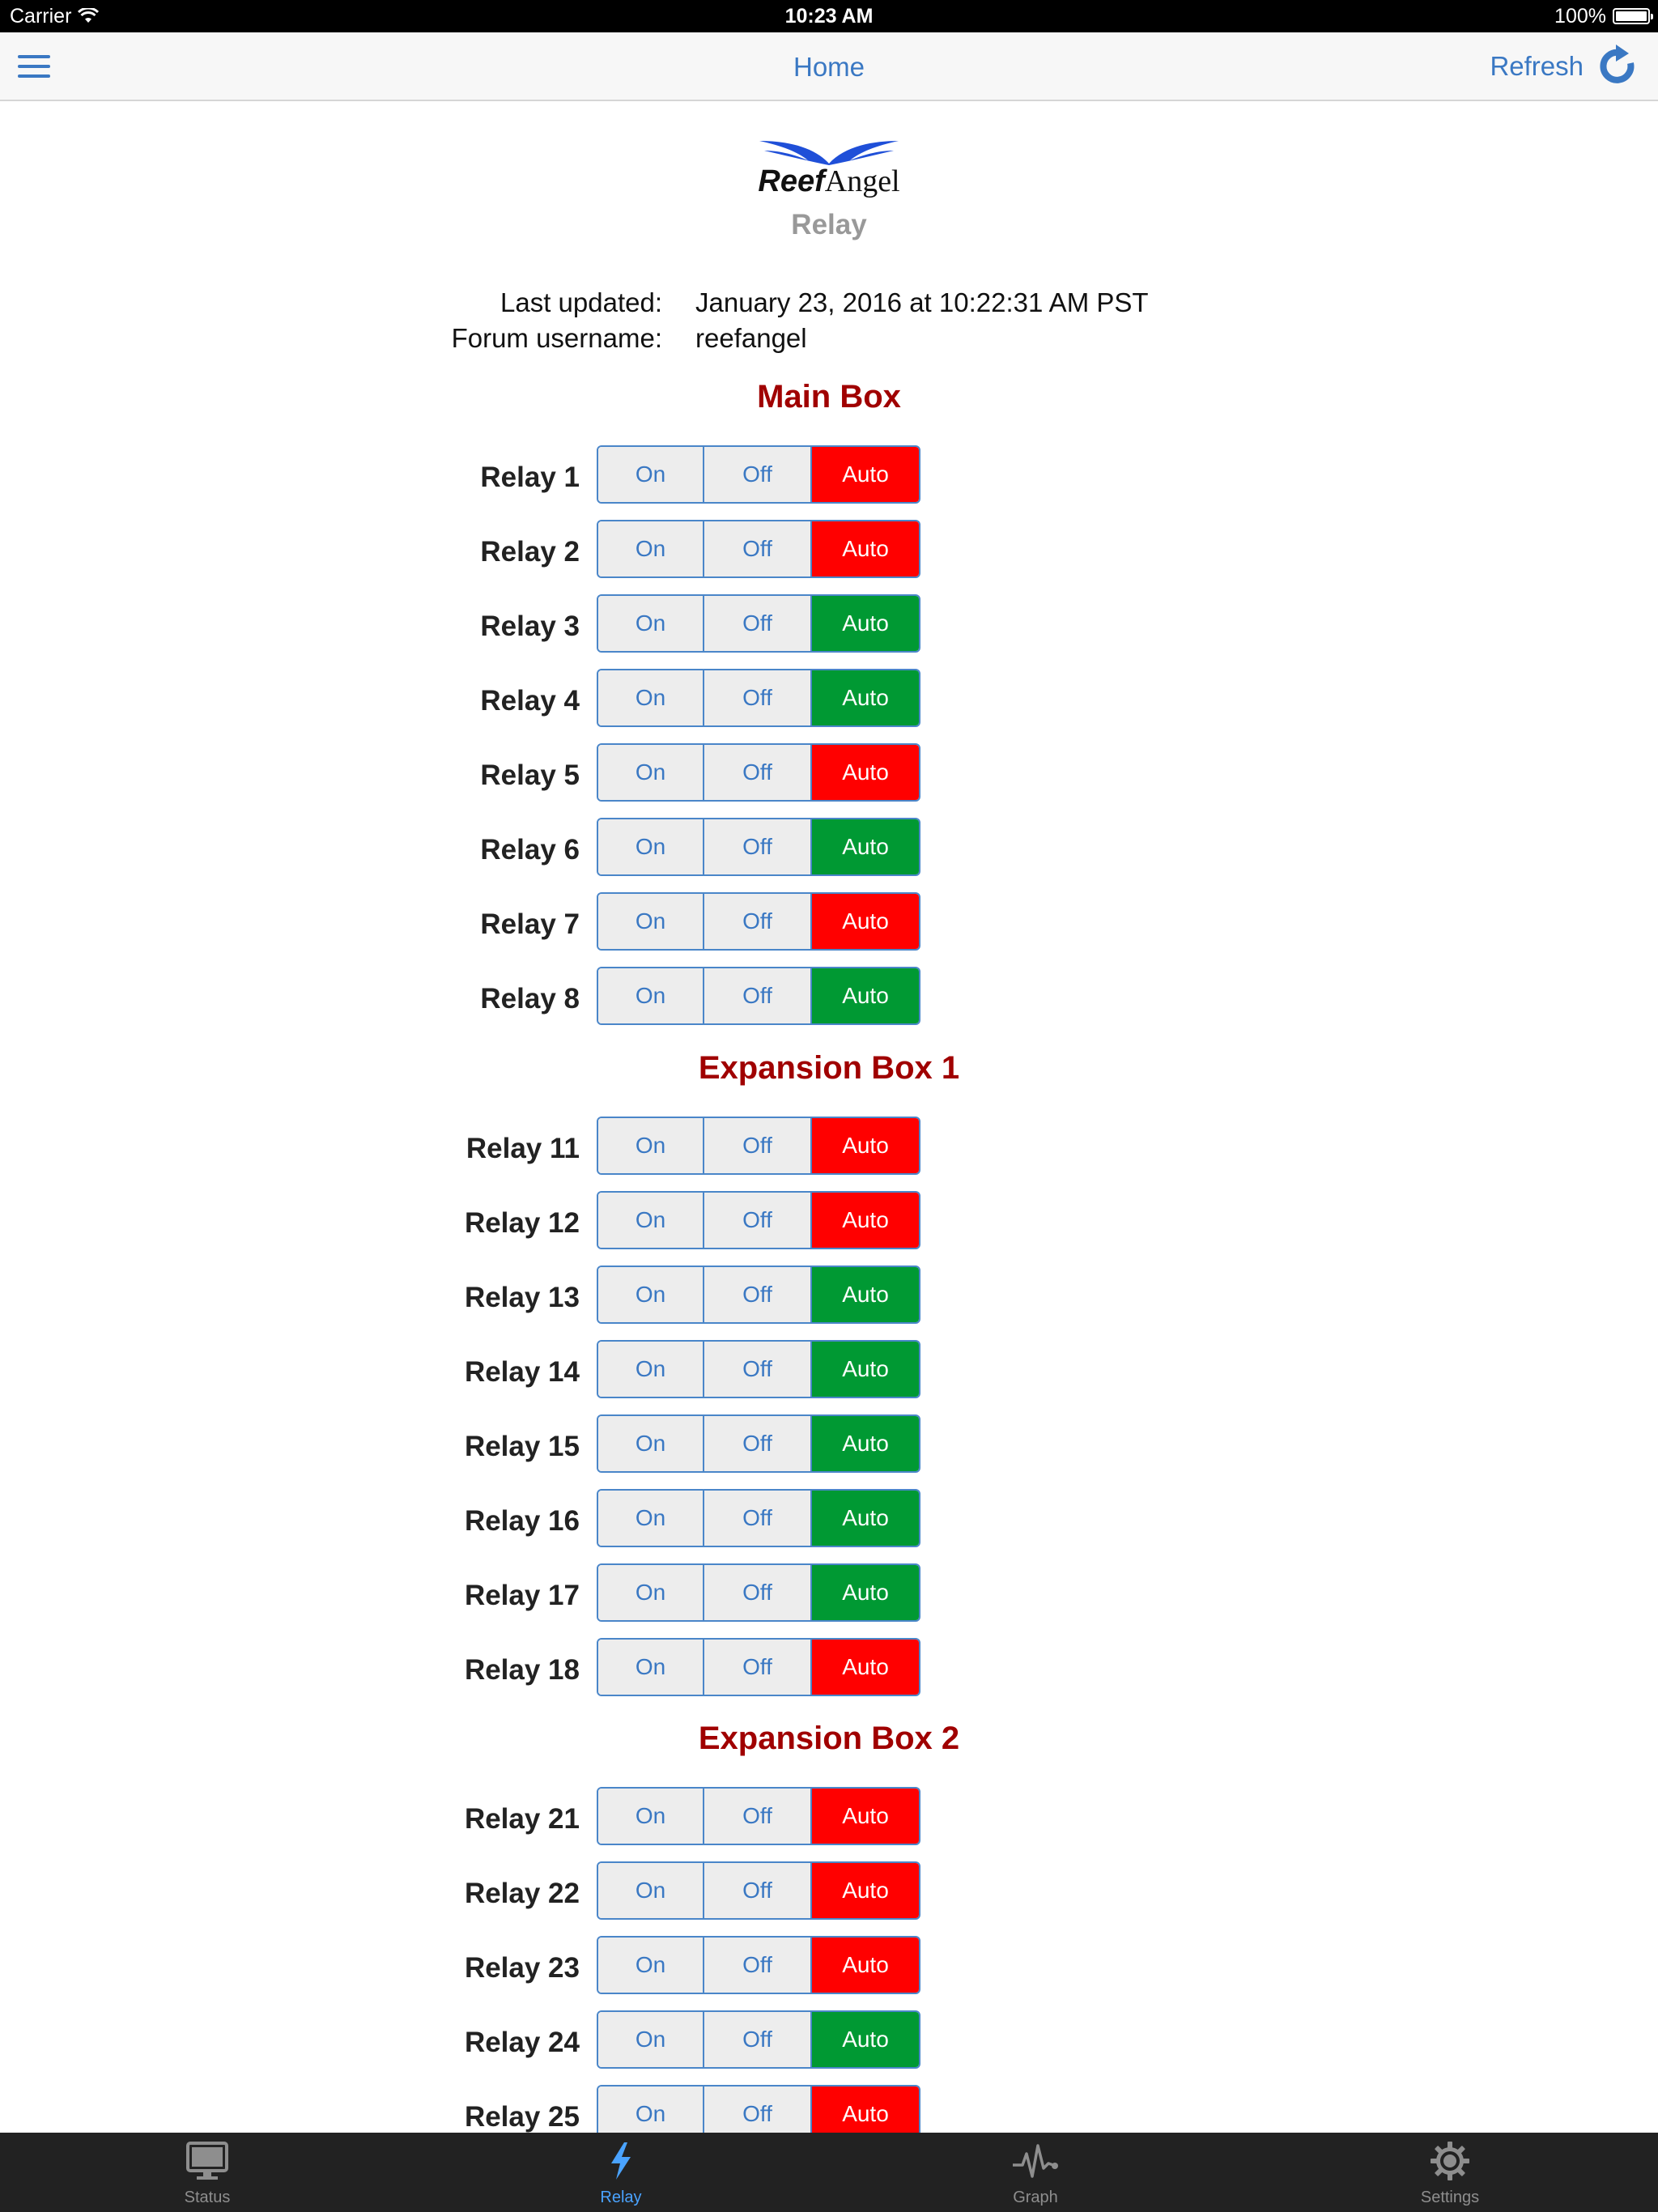 The image size is (1658, 2212). What do you see at coordinates (1580, 16) in the screenshot?
I see `battery-percent: 100%` at bounding box center [1580, 16].